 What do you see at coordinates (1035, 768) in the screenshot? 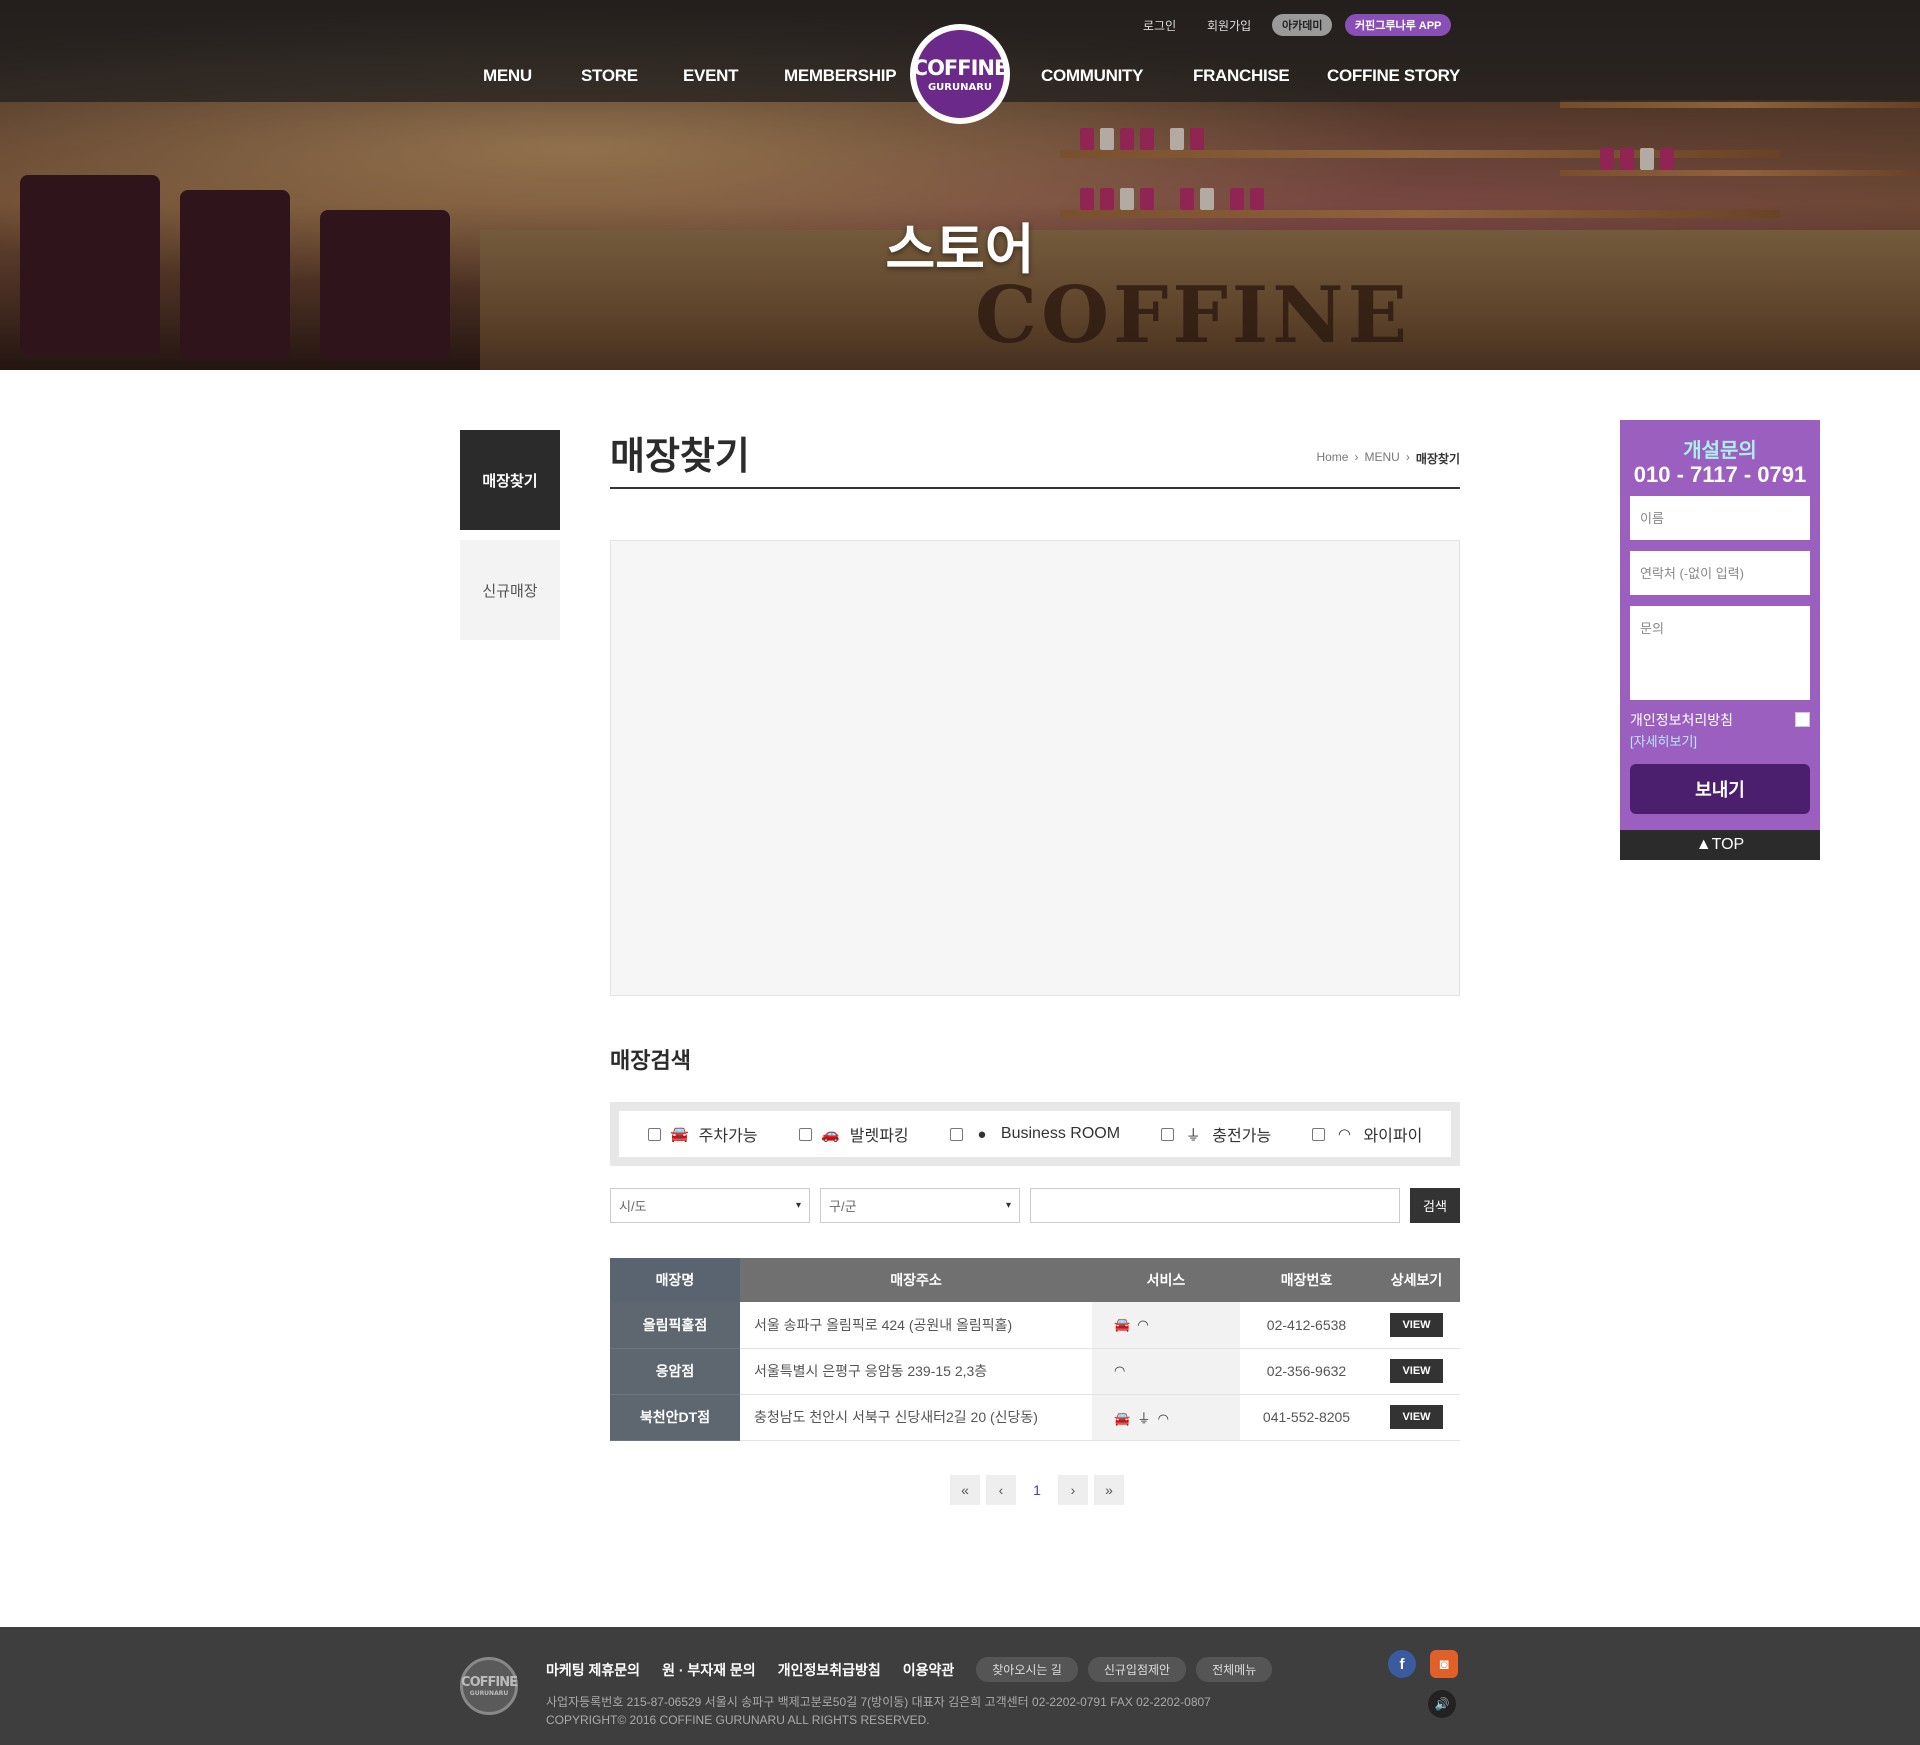
I see `store-map` at bounding box center [1035, 768].